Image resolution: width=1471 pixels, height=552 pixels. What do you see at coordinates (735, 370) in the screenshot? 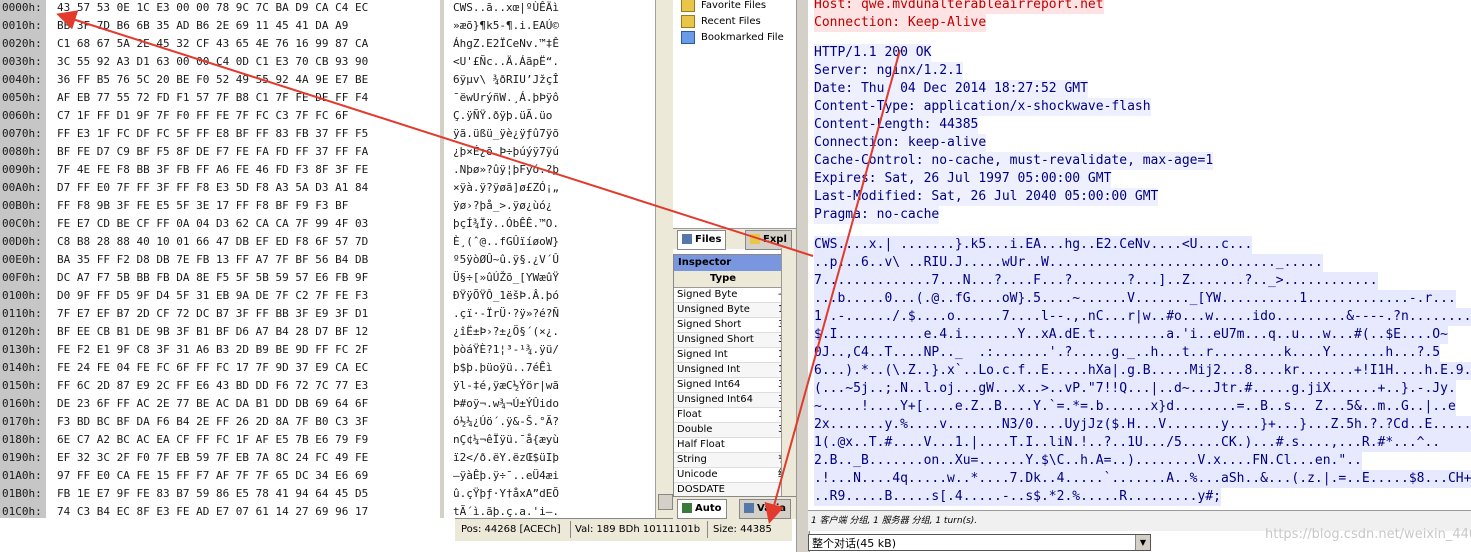
I see `inspector-row: Unsigned Int18` at bounding box center [735, 370].